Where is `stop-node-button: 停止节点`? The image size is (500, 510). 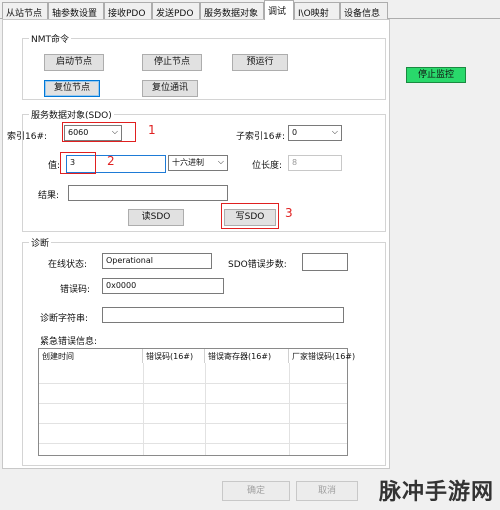
stop-node-button: 停止节点 is located at coordinates (172, 62).